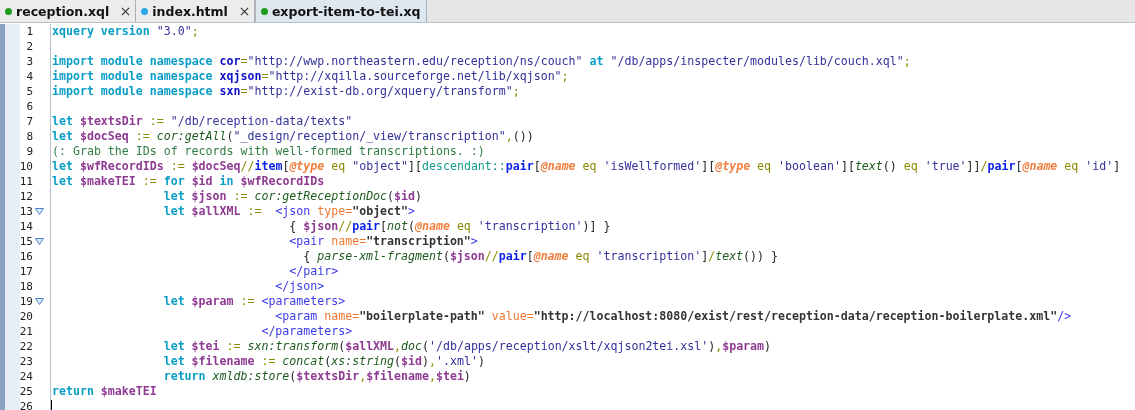  I want to click on line-number: 2, so click(29, 46).